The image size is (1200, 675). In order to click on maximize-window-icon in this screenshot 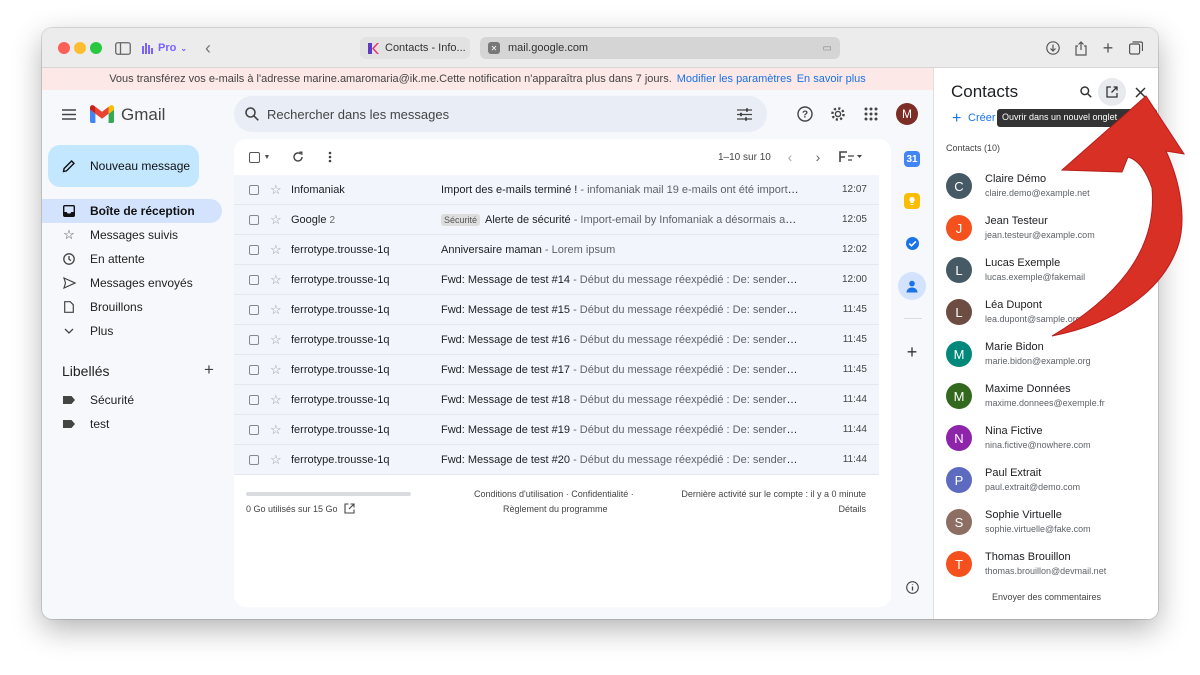, I will do `click(96, 48)`.